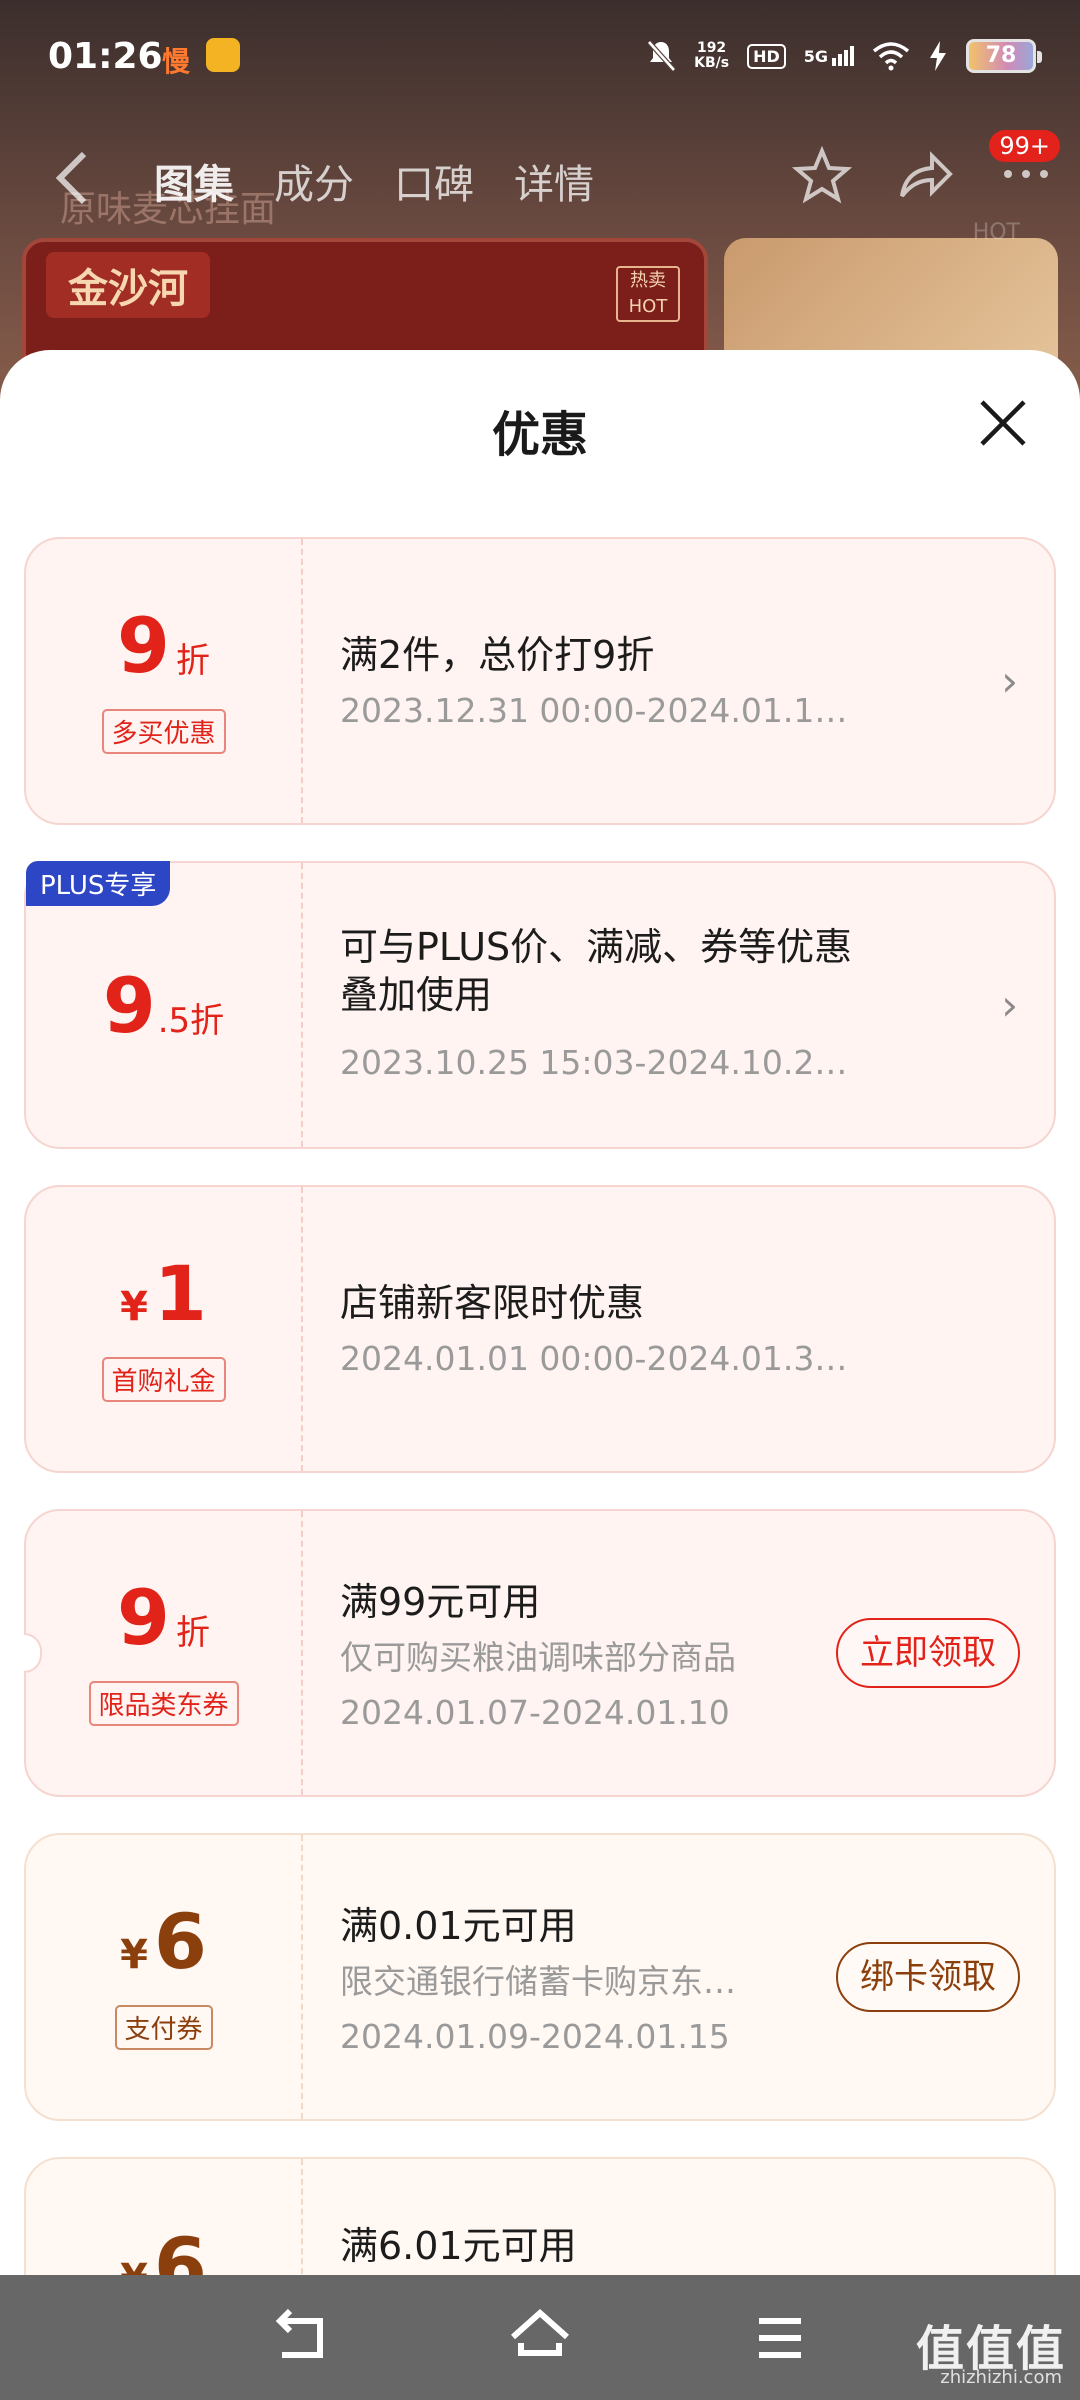 The height and width of the screenshot is (2400, 1080). I want to click on coupon-value-panel: ¥6, so click(164, 2217).